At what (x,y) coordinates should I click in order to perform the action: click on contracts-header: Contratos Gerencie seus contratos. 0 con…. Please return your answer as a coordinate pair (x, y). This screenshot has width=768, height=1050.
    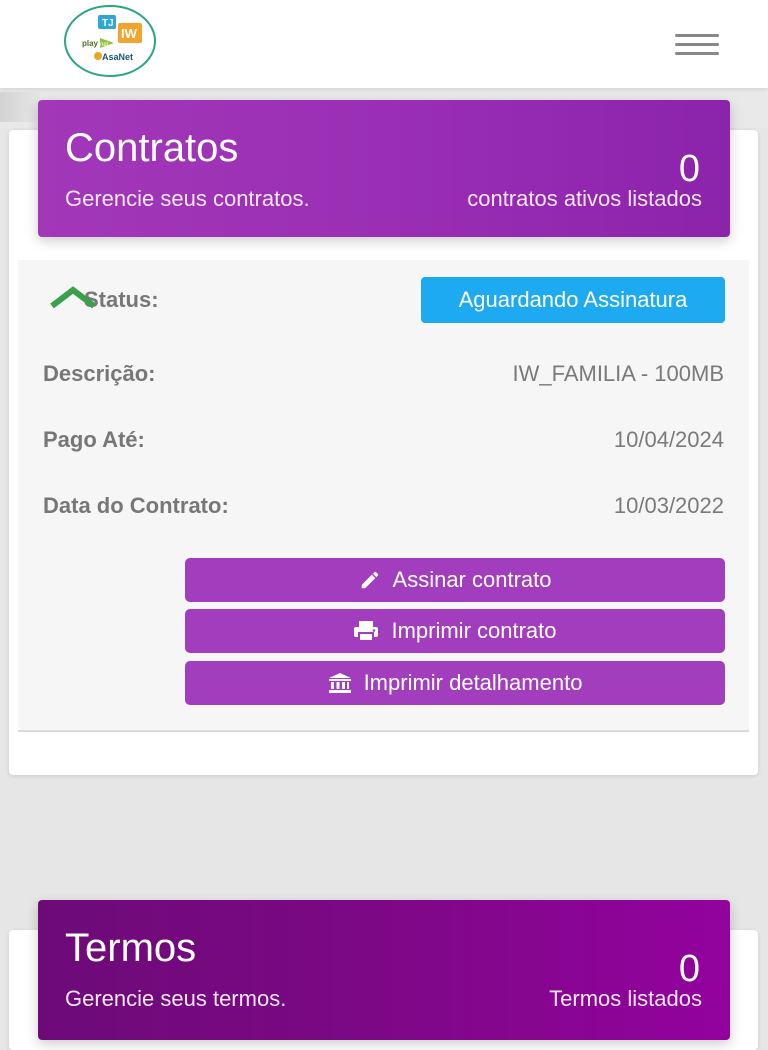
    Looking at the image, I should click on (384, 168).